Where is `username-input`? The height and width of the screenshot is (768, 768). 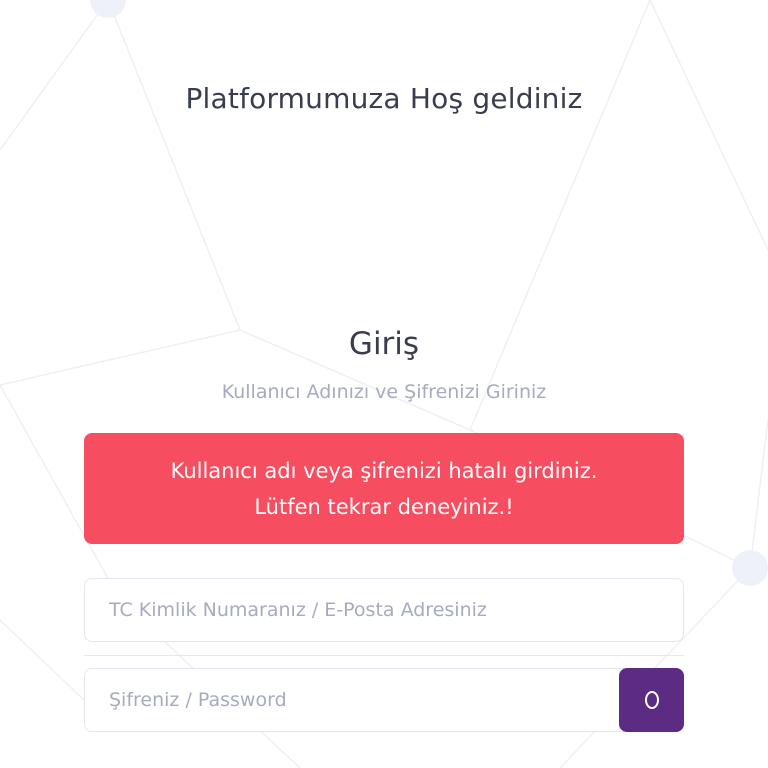 username-input is located at coordinates (384, 610).